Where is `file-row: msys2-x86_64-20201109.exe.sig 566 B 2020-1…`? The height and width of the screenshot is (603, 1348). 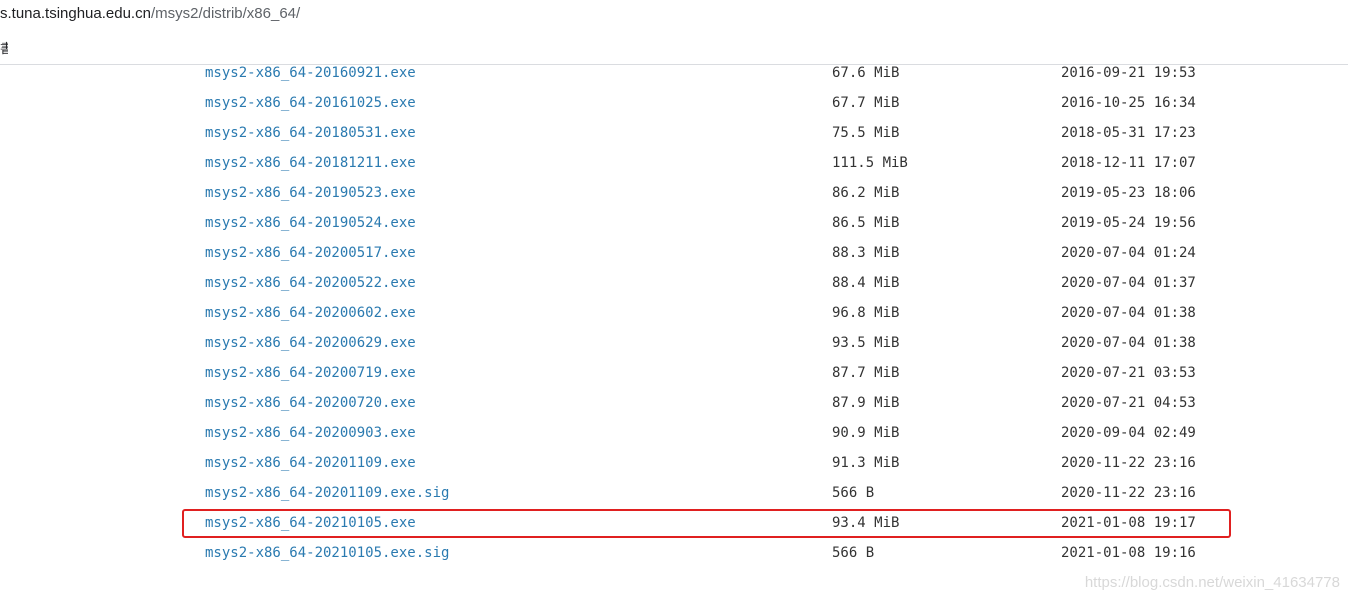 file-row: msys2-x86_64-20201109.exe.sig 566 B 2020-1… is located at coordinates (674, 494).